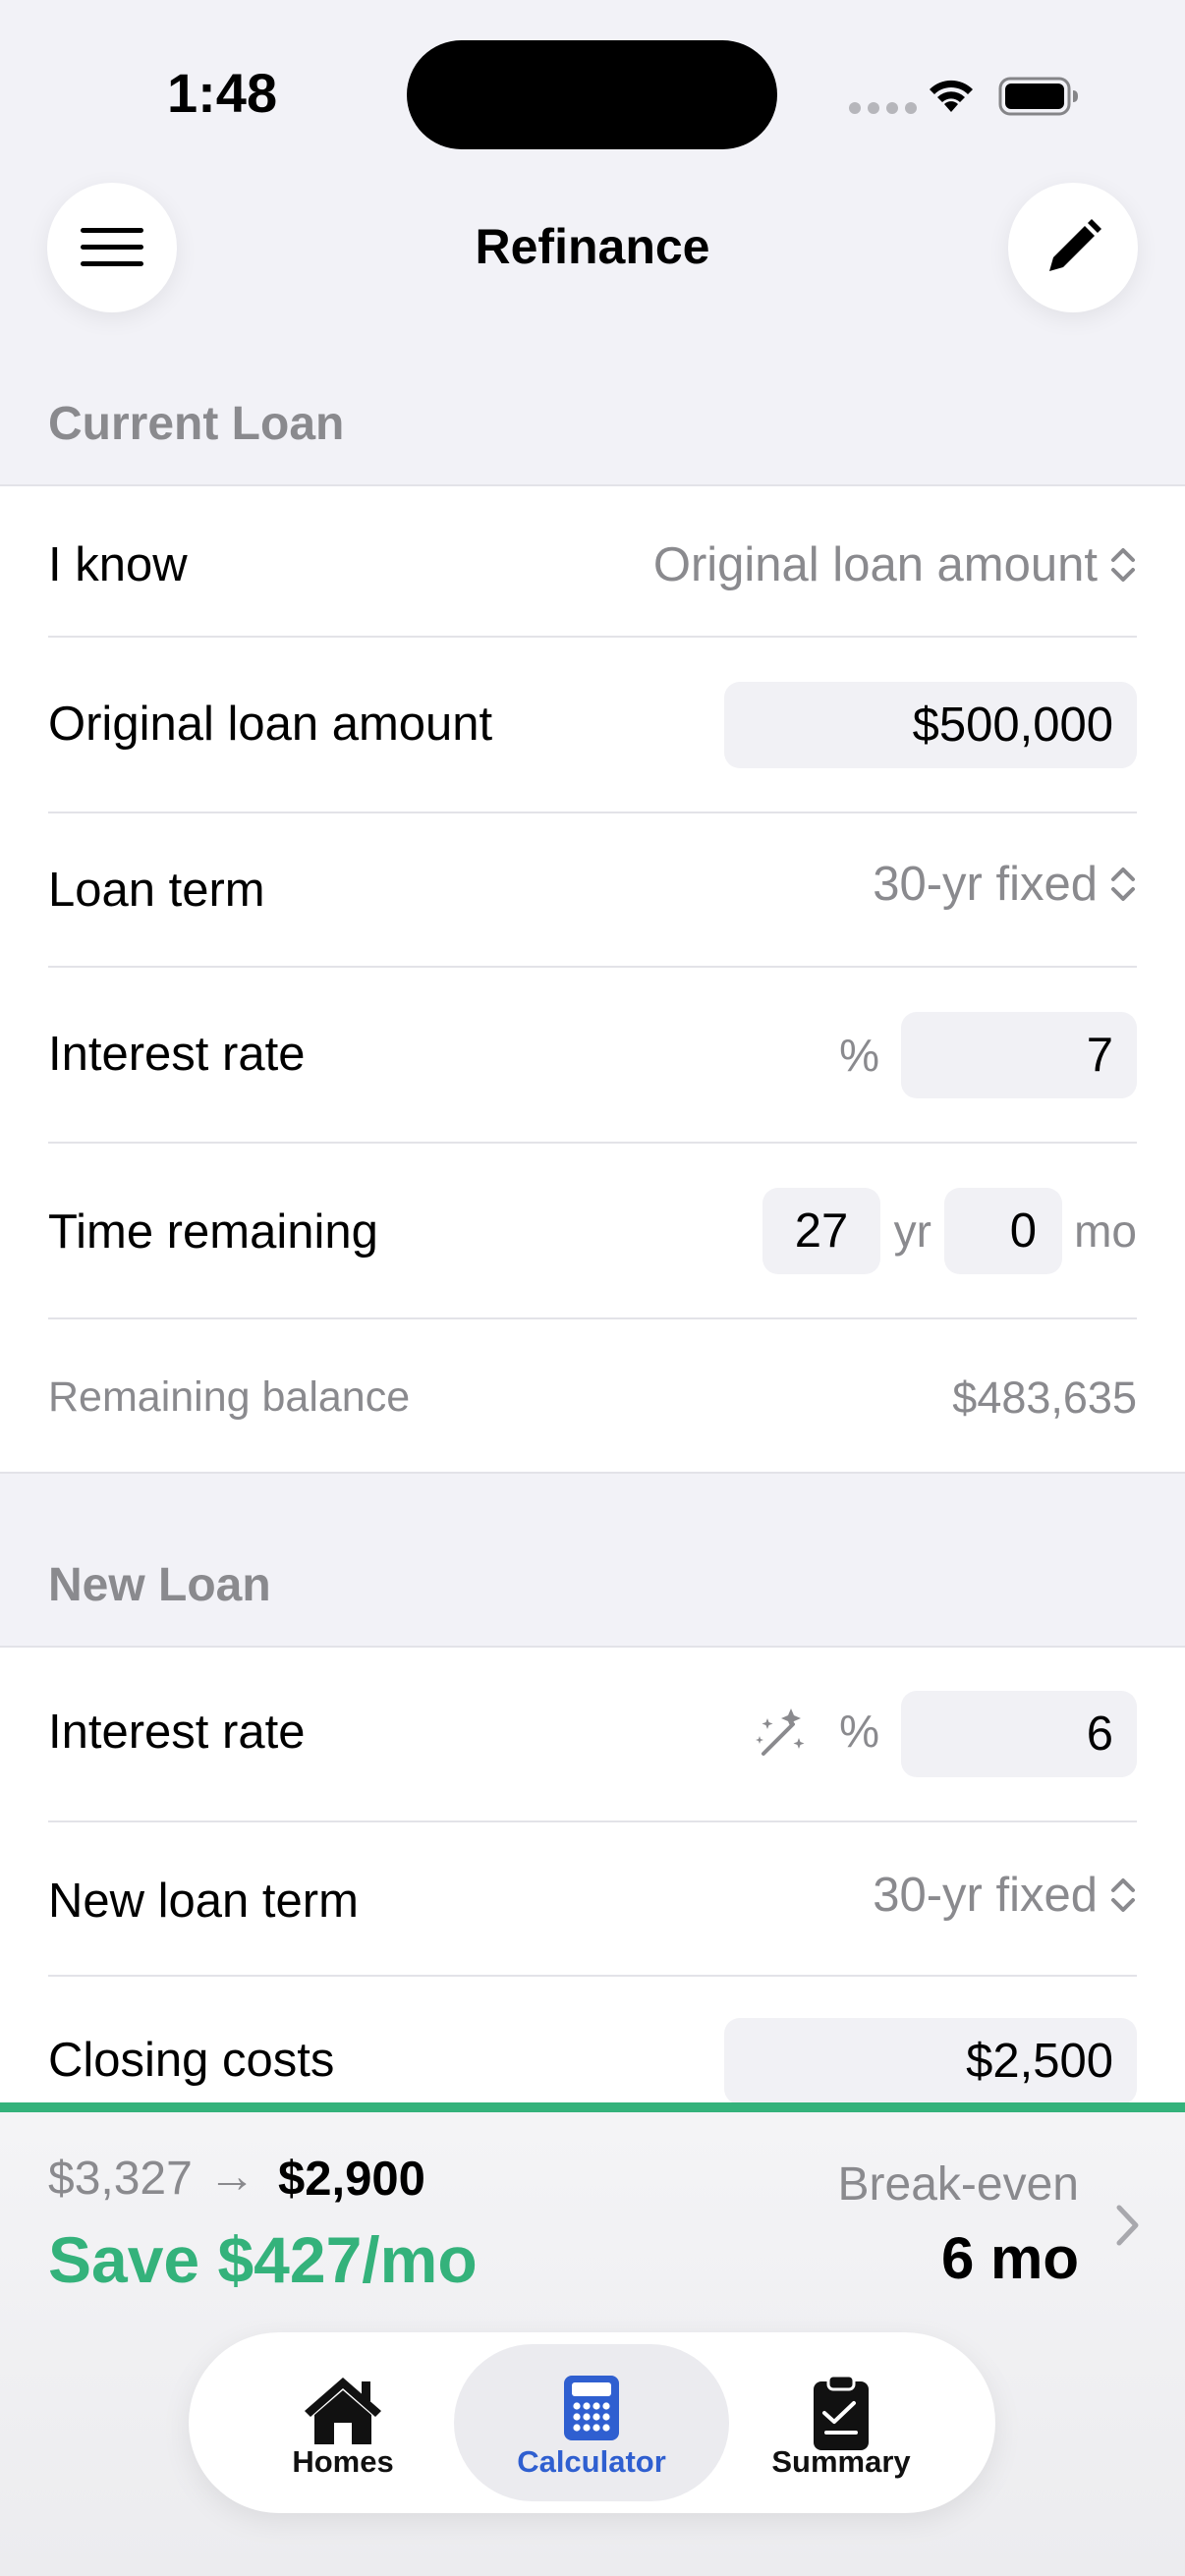  Describe the element at coordinates (197, 424) in the screenshot. I see `current-loan-header: Current Loan` at that location.